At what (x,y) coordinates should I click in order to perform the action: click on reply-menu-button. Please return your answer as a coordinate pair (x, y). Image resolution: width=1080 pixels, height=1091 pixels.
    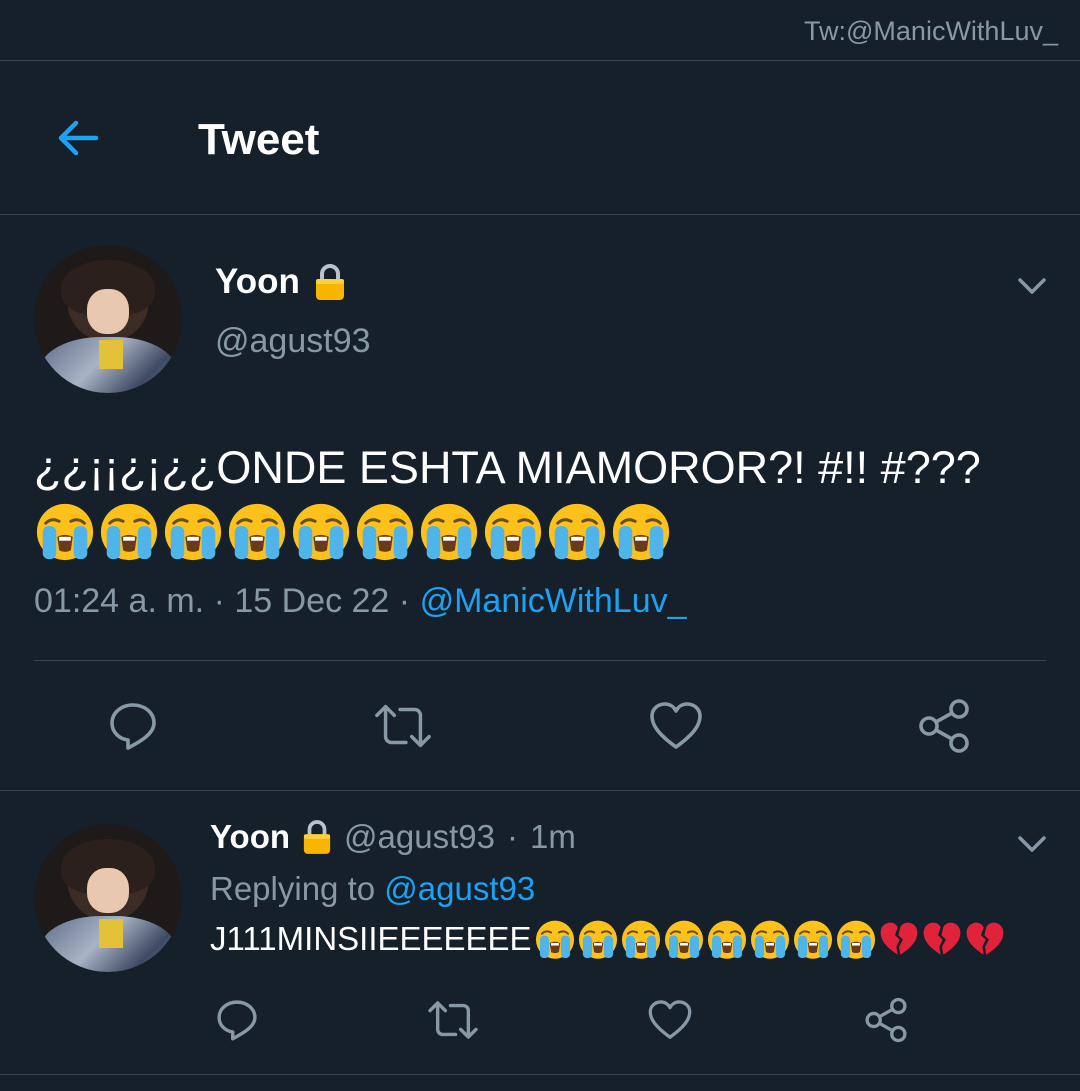
    Looking at the image, I should click on (1032, 844).